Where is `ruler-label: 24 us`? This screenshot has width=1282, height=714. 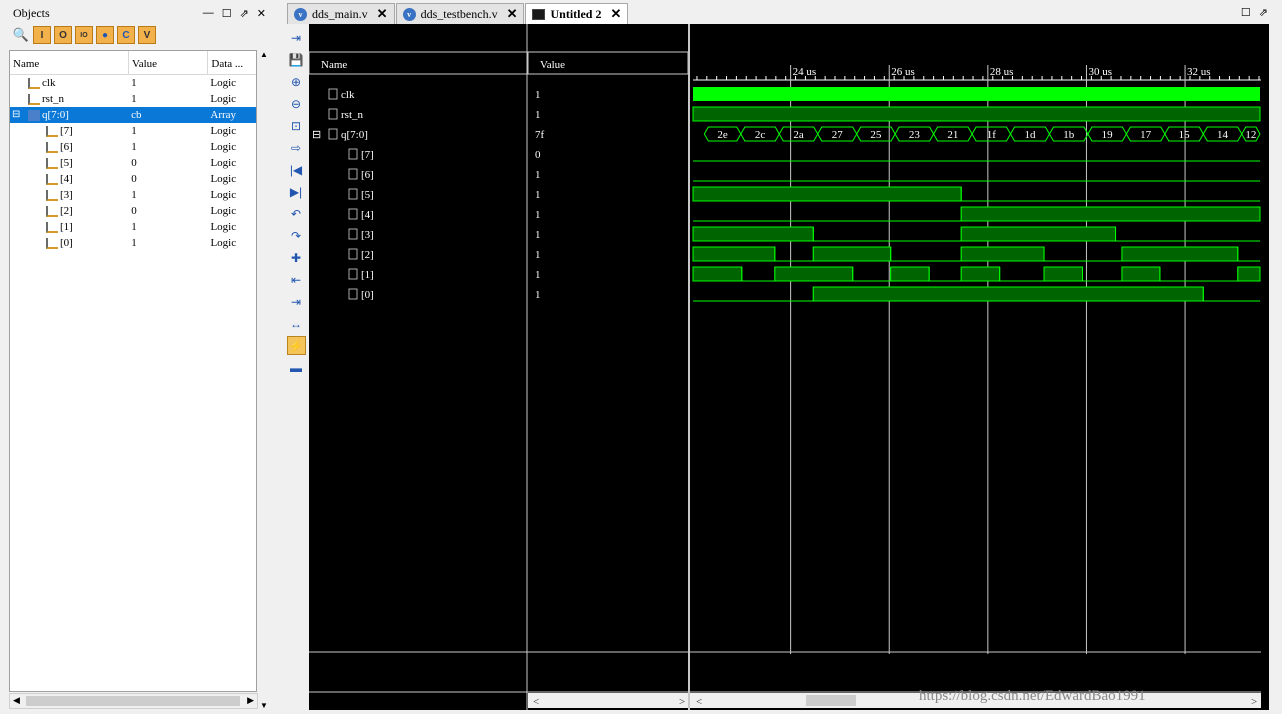 ruler-label: 24 us is located at coordinates (805, 72).